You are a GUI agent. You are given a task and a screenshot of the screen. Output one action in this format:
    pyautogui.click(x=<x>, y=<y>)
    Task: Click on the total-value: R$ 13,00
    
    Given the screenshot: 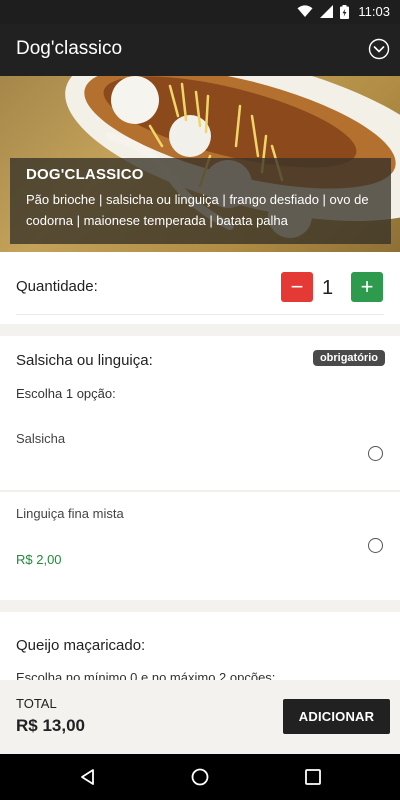 What is the action you would take?
    pyautogui.click(x=50, y=725)
    